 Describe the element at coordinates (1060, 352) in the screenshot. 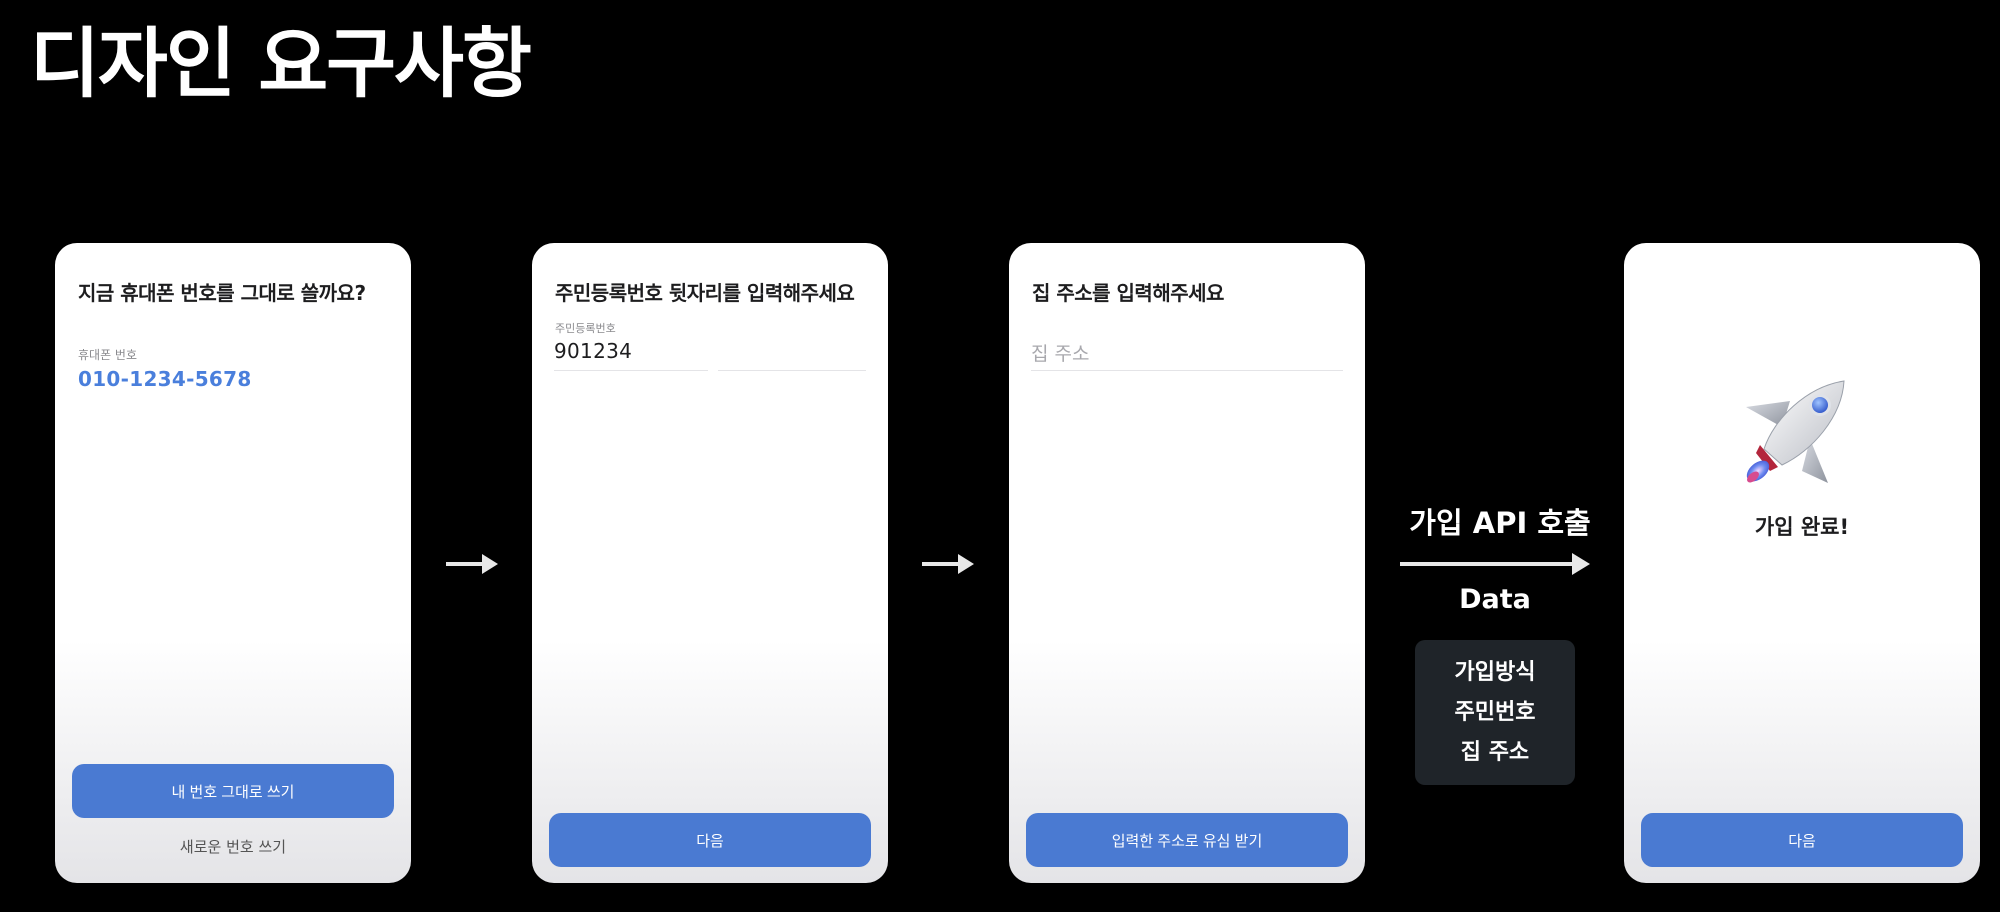

I see `address-input: 집 주소` at that location.